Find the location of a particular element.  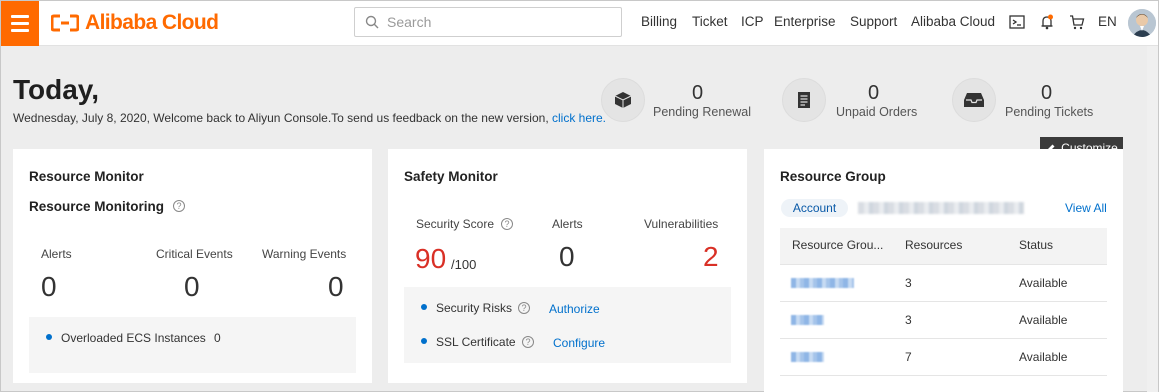

nav-support-link: Support is located at coordinates (873, 21).